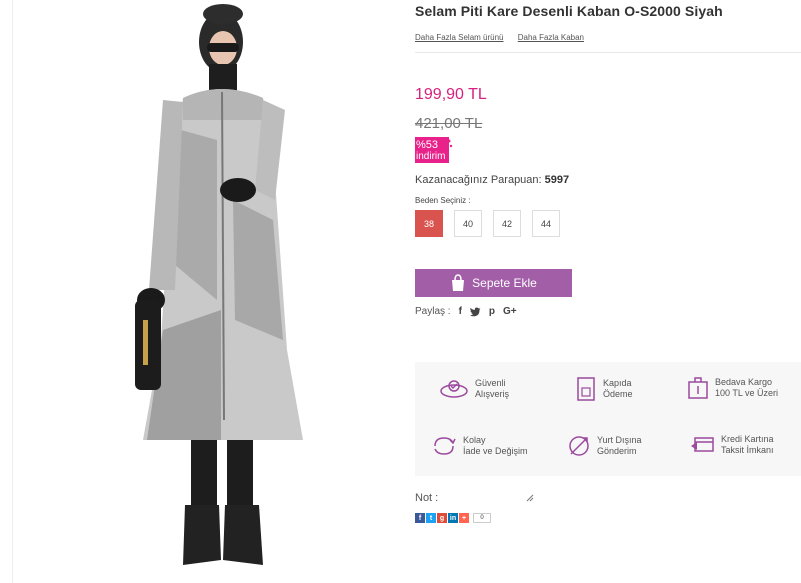 The image size is (801, 583). I want to click on feature-abroad-line1: Yurt Dışına, so click(619, 440).